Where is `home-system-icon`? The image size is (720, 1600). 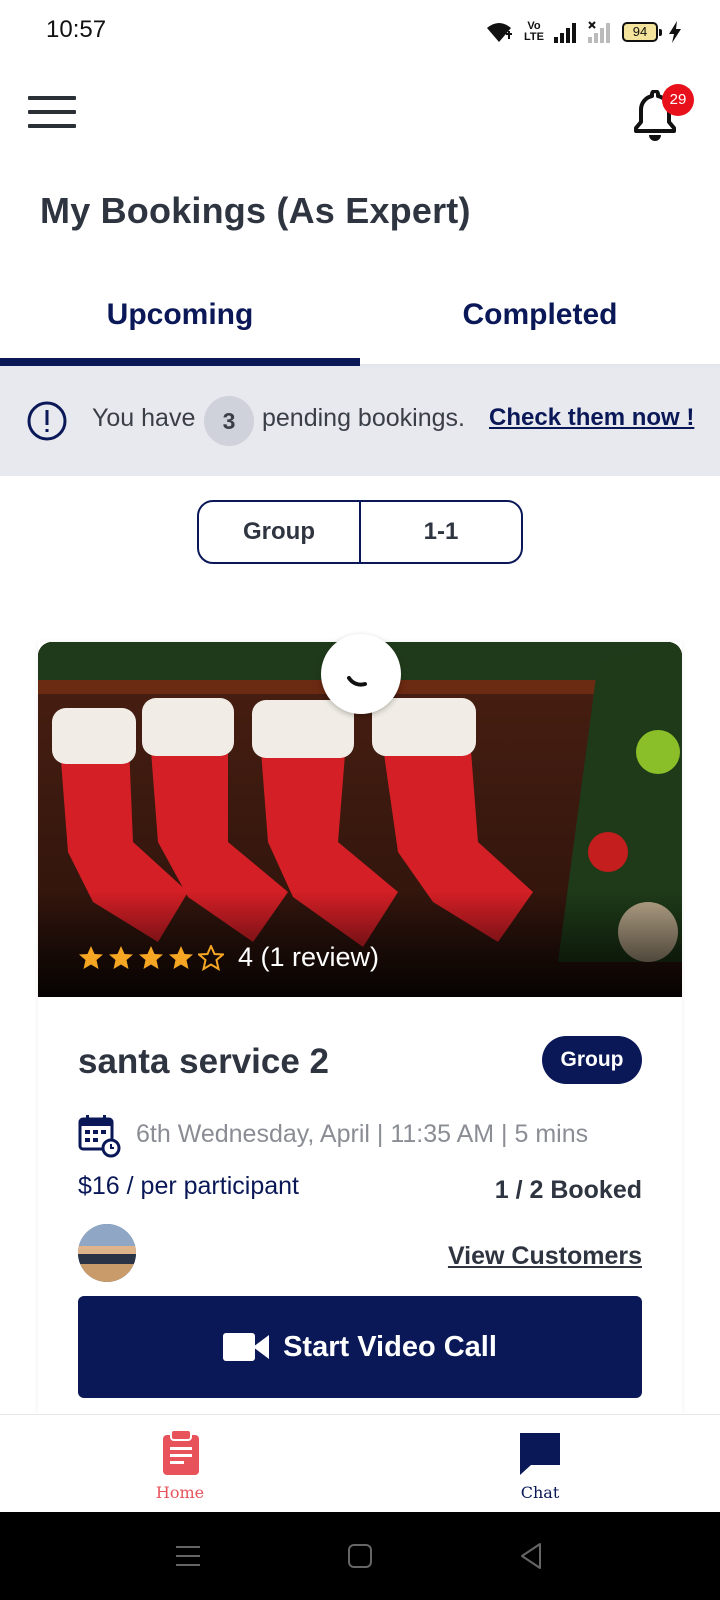 home-system-icon is located at coordinates (360, 1556).